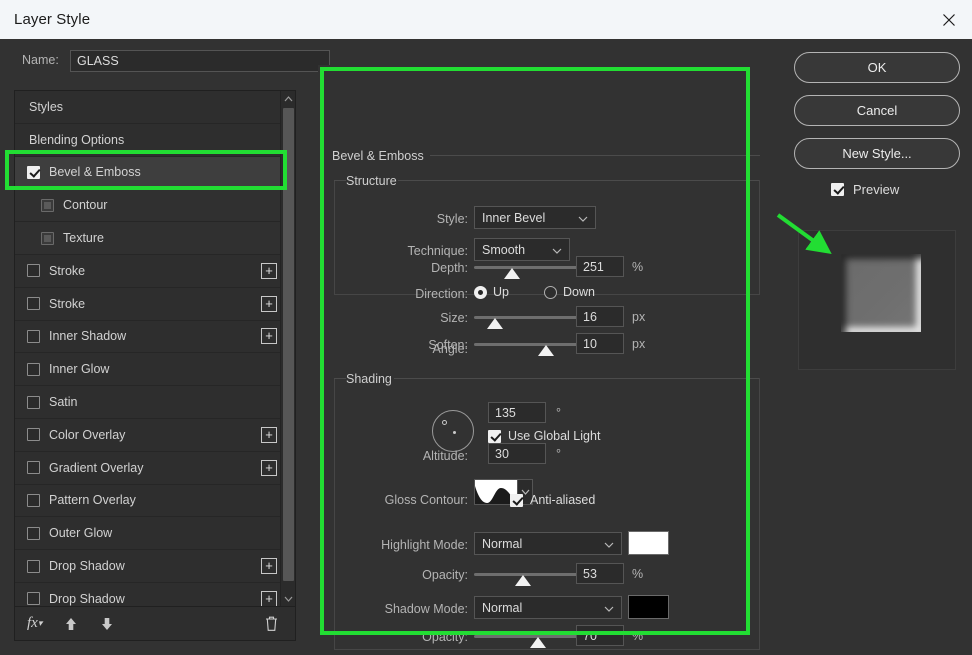 This screenshot has height=655, width=972. I want to click on sidebar-item-contour: Contour, so click(155, 206).